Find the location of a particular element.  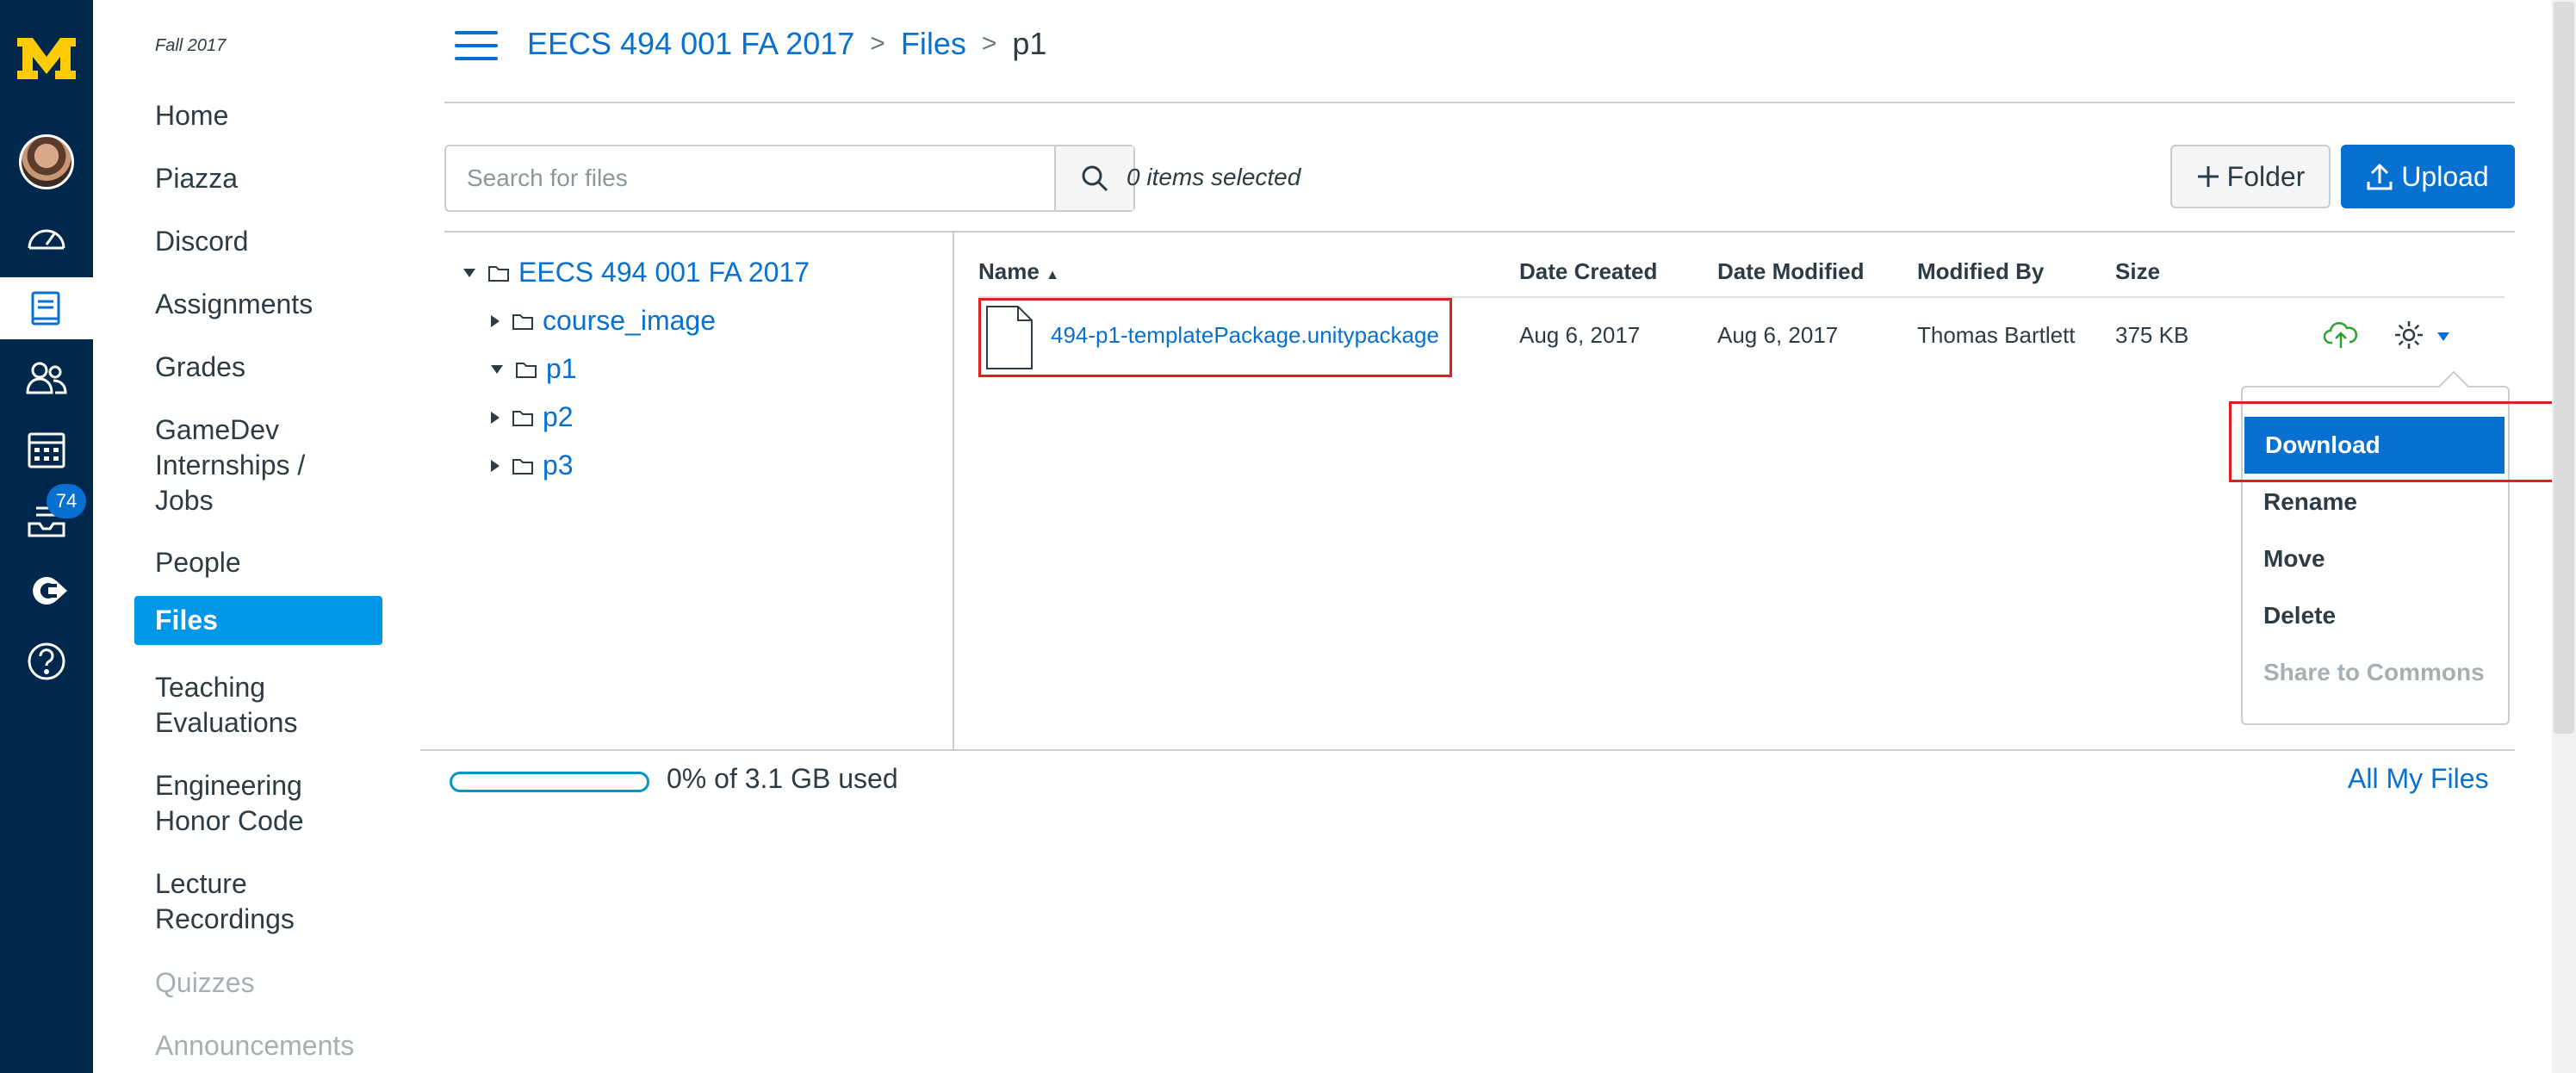

sort-ascending-icon: ▲ is located at coordinates (1052, 275).